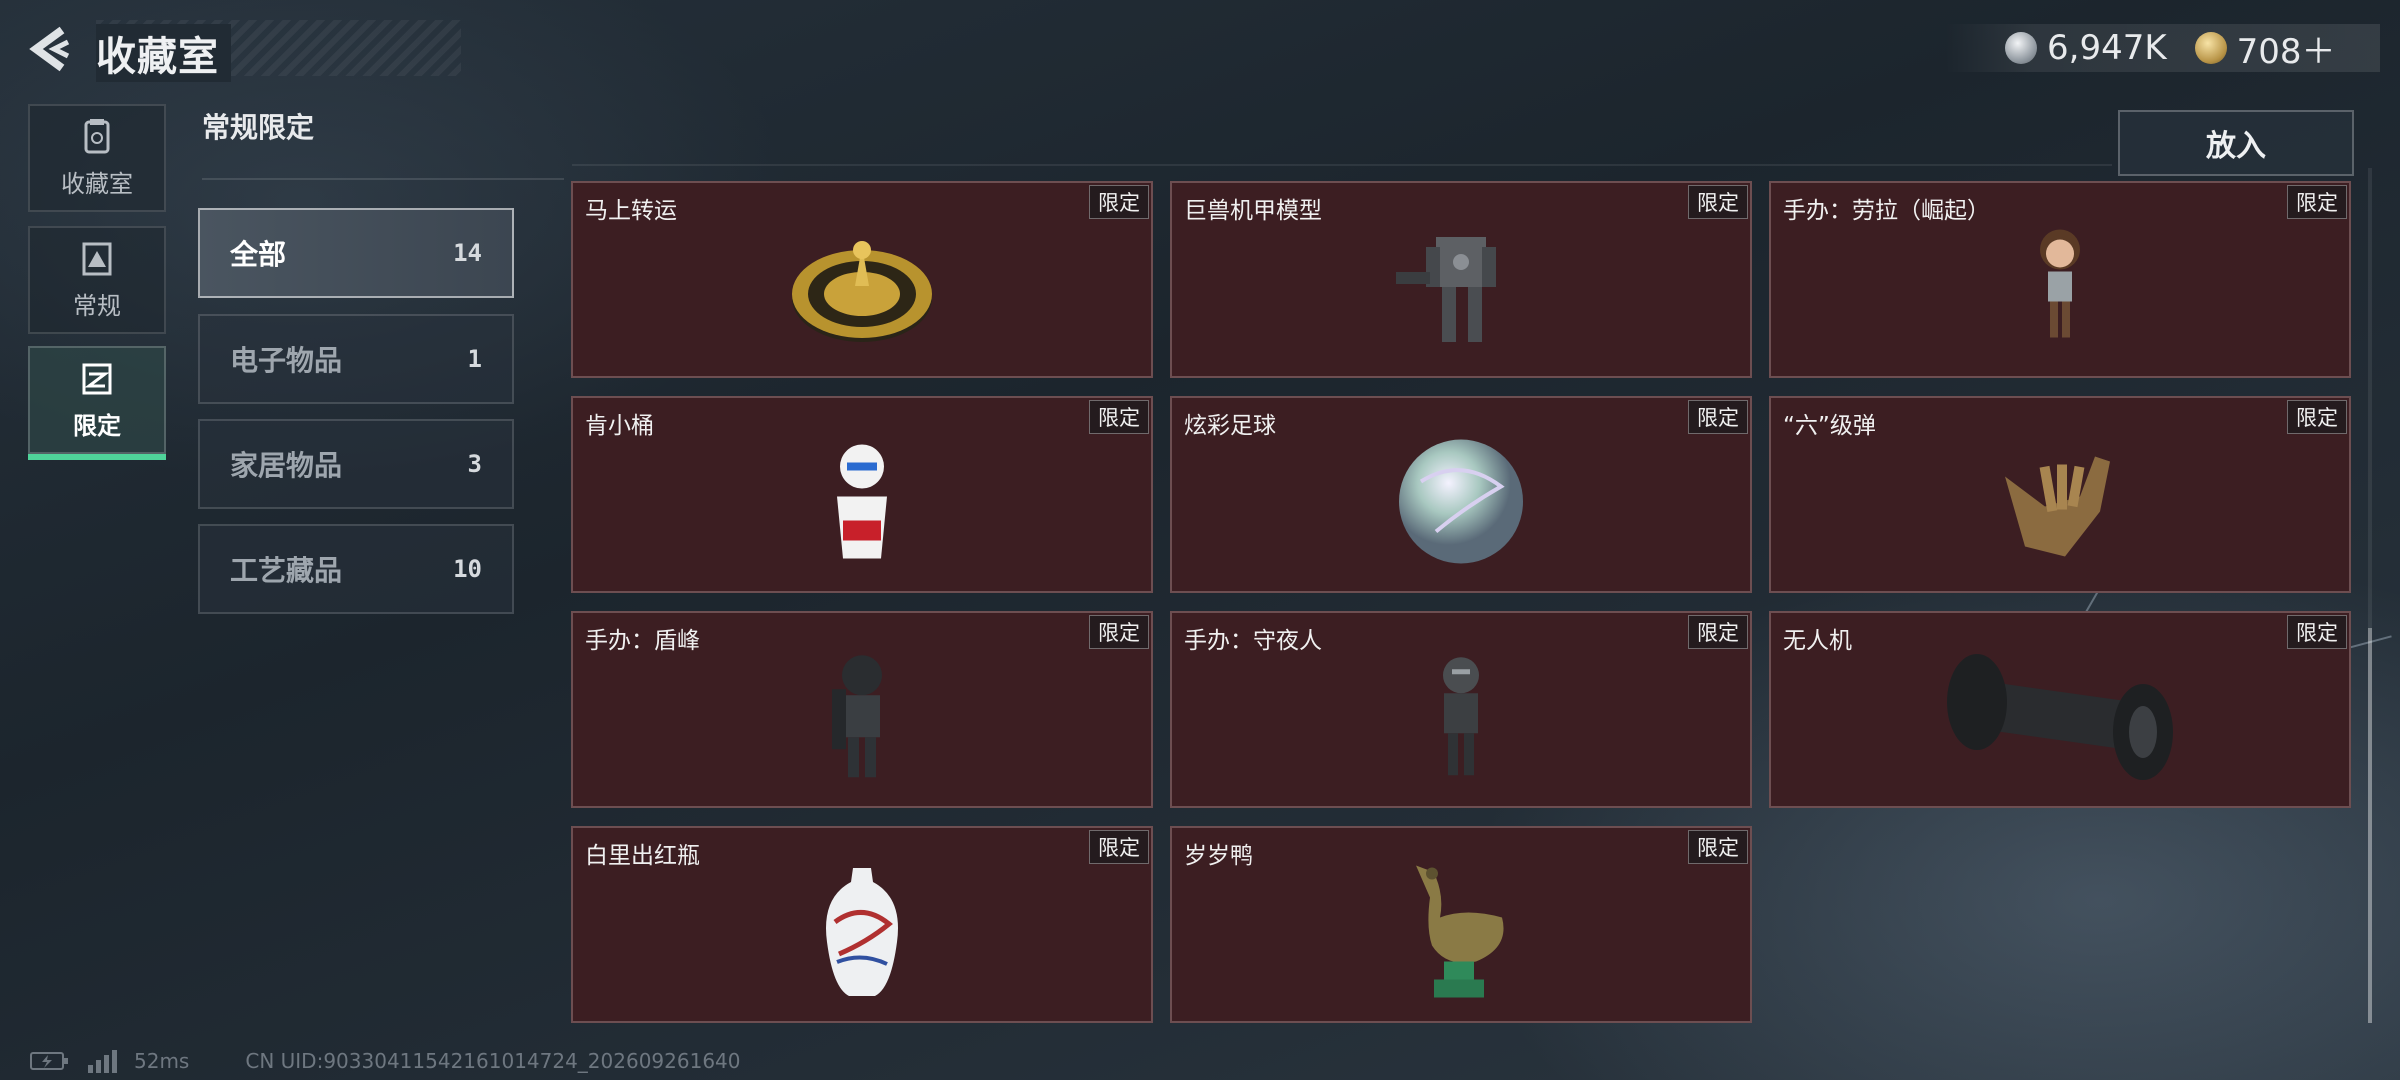 This screenshot has height=1080, width=2400. I want to click on regular-icon, so click(97, 258).